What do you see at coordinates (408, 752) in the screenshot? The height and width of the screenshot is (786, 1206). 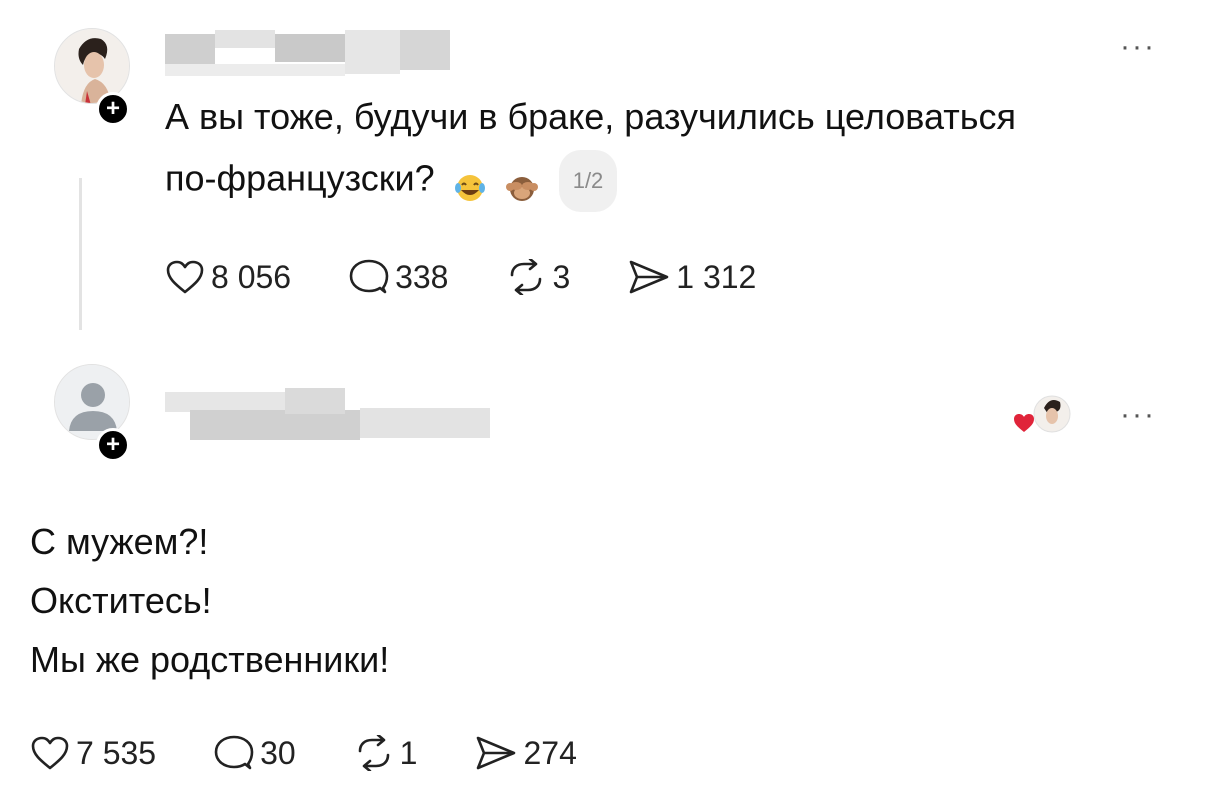 I see `repost-count: 1` at bounding box center [408, 752].